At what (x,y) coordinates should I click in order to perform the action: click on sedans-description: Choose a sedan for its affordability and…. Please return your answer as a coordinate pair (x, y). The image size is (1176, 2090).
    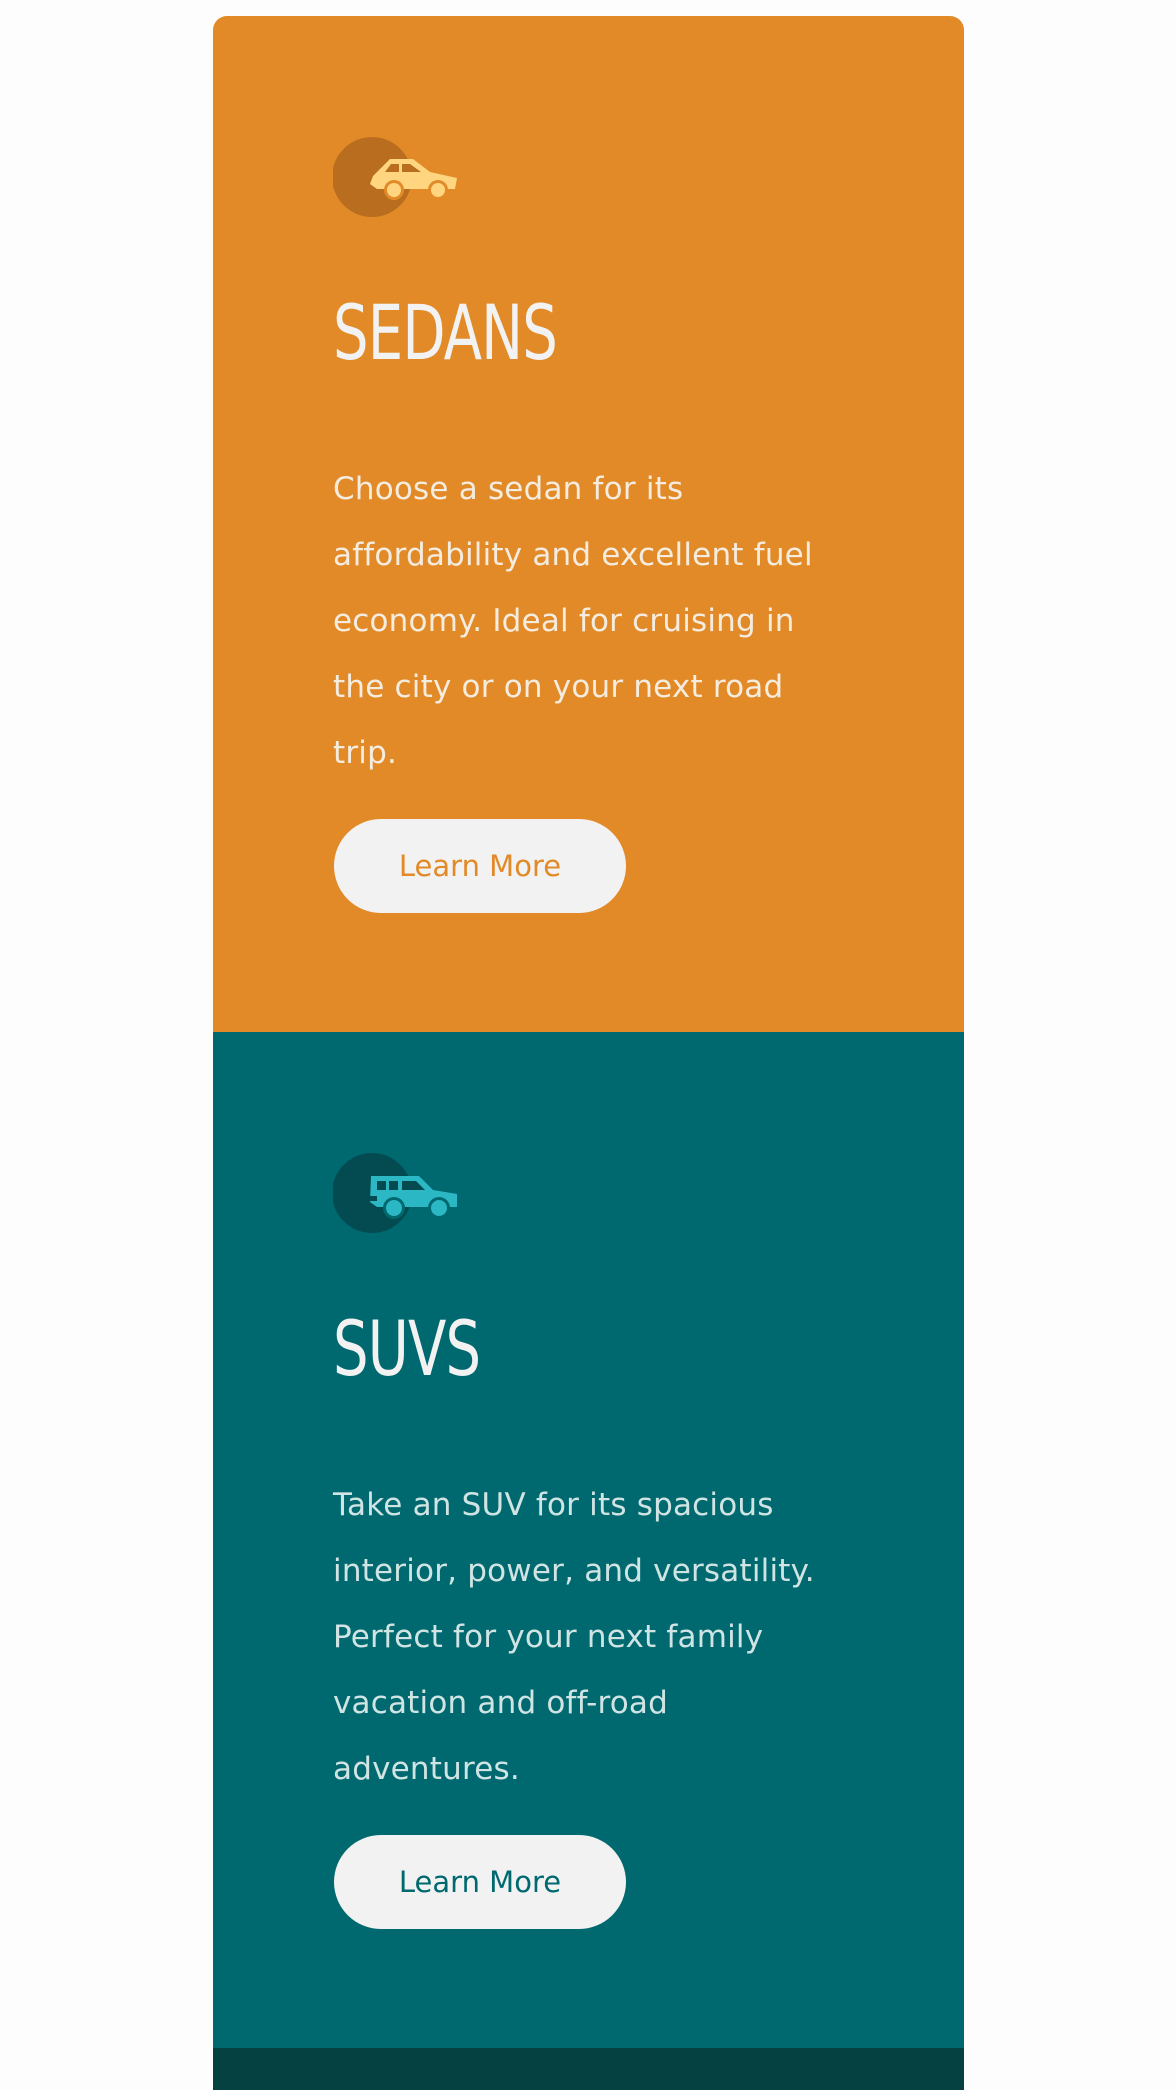
    Looking at the image, I should click on (573, 621).